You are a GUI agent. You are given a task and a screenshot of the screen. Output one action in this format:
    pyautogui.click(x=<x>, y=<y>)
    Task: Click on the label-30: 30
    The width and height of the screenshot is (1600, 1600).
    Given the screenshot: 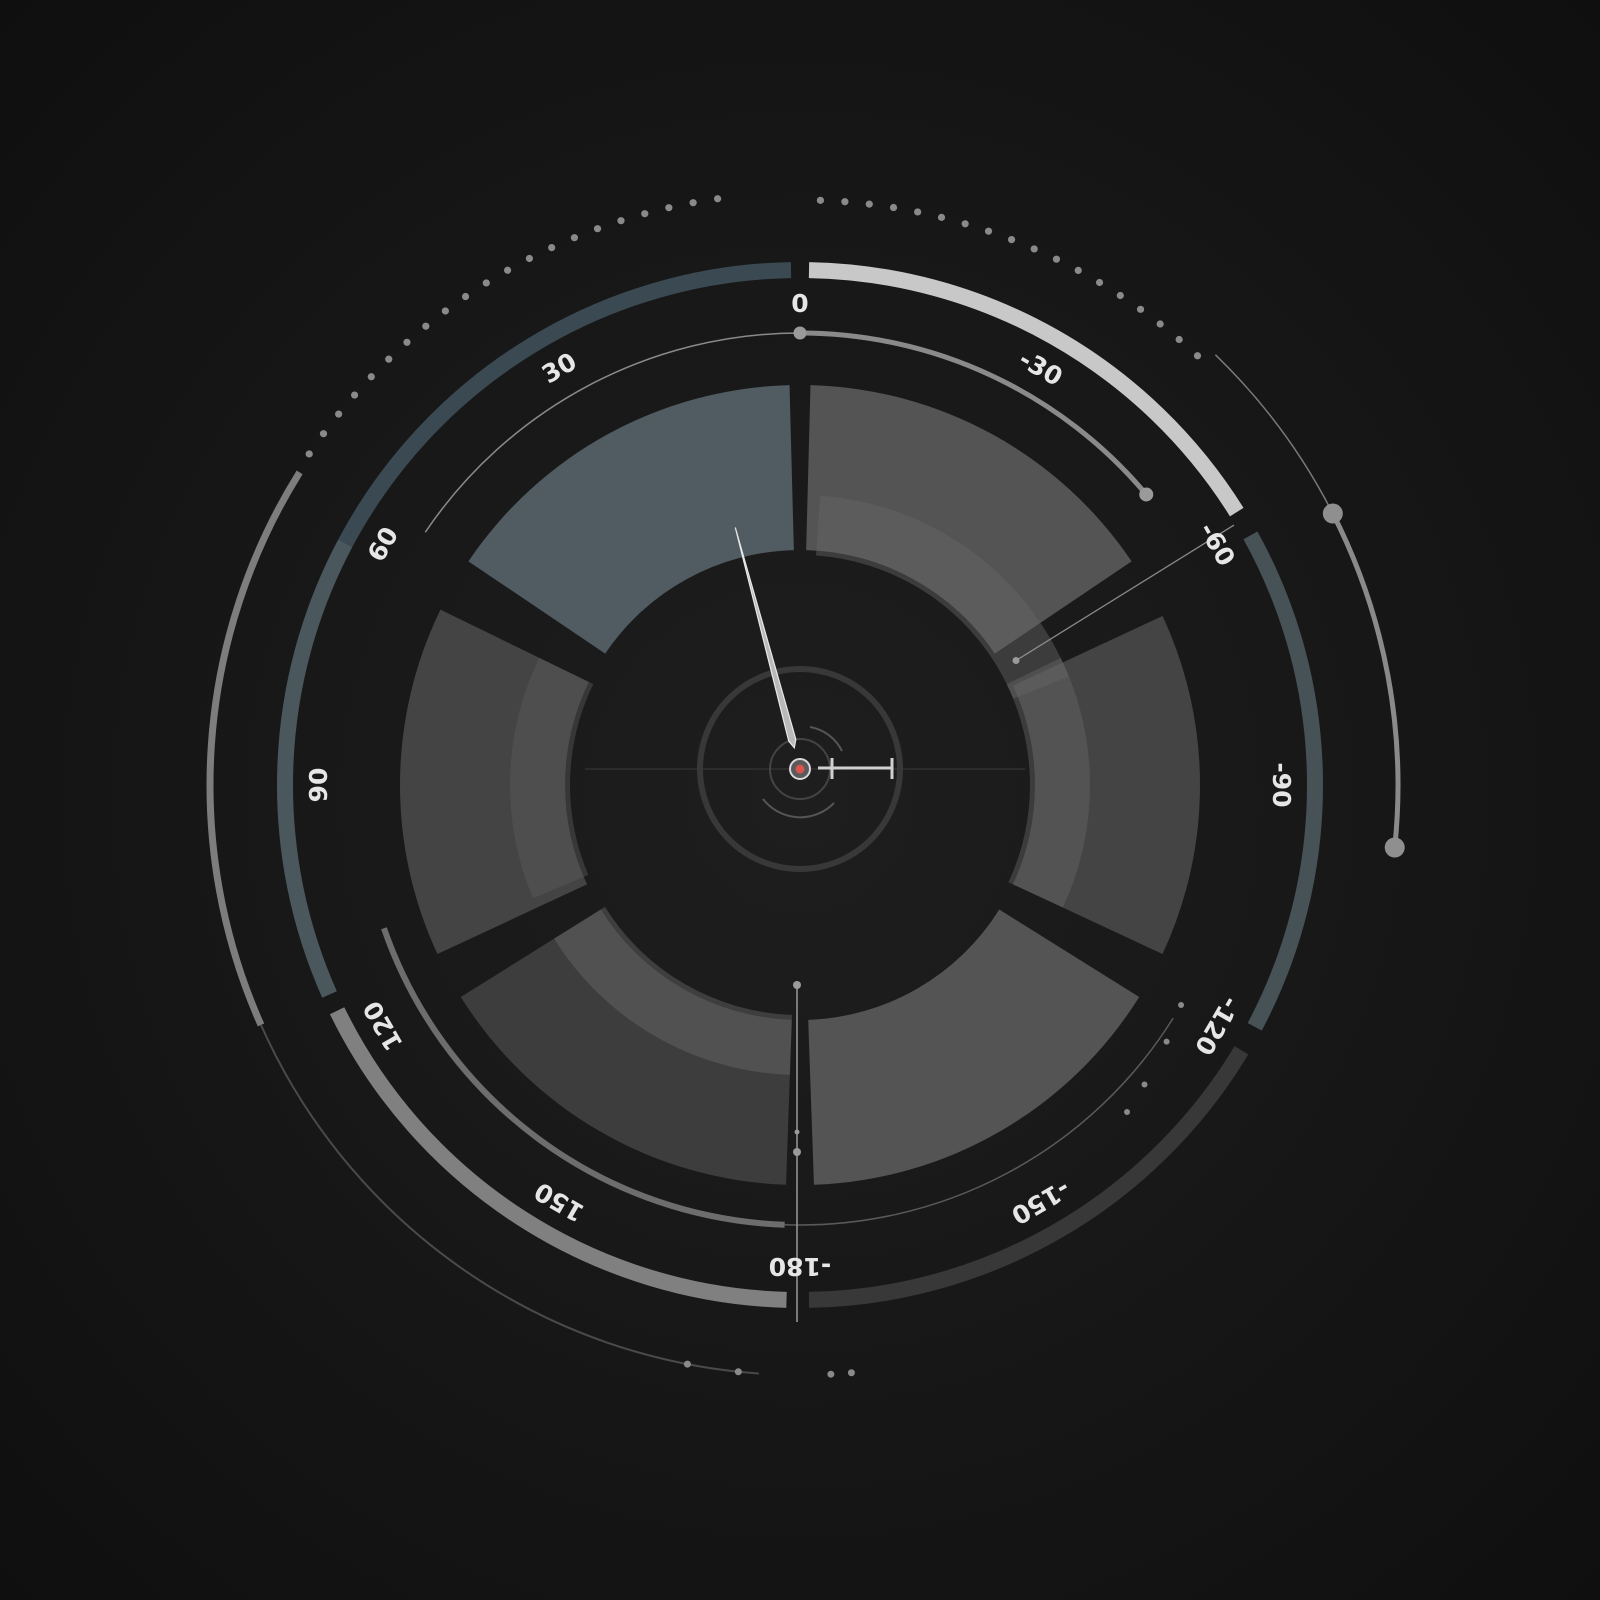 What is the action you would take?
    pyautogui.click(x=559, y=368)
    